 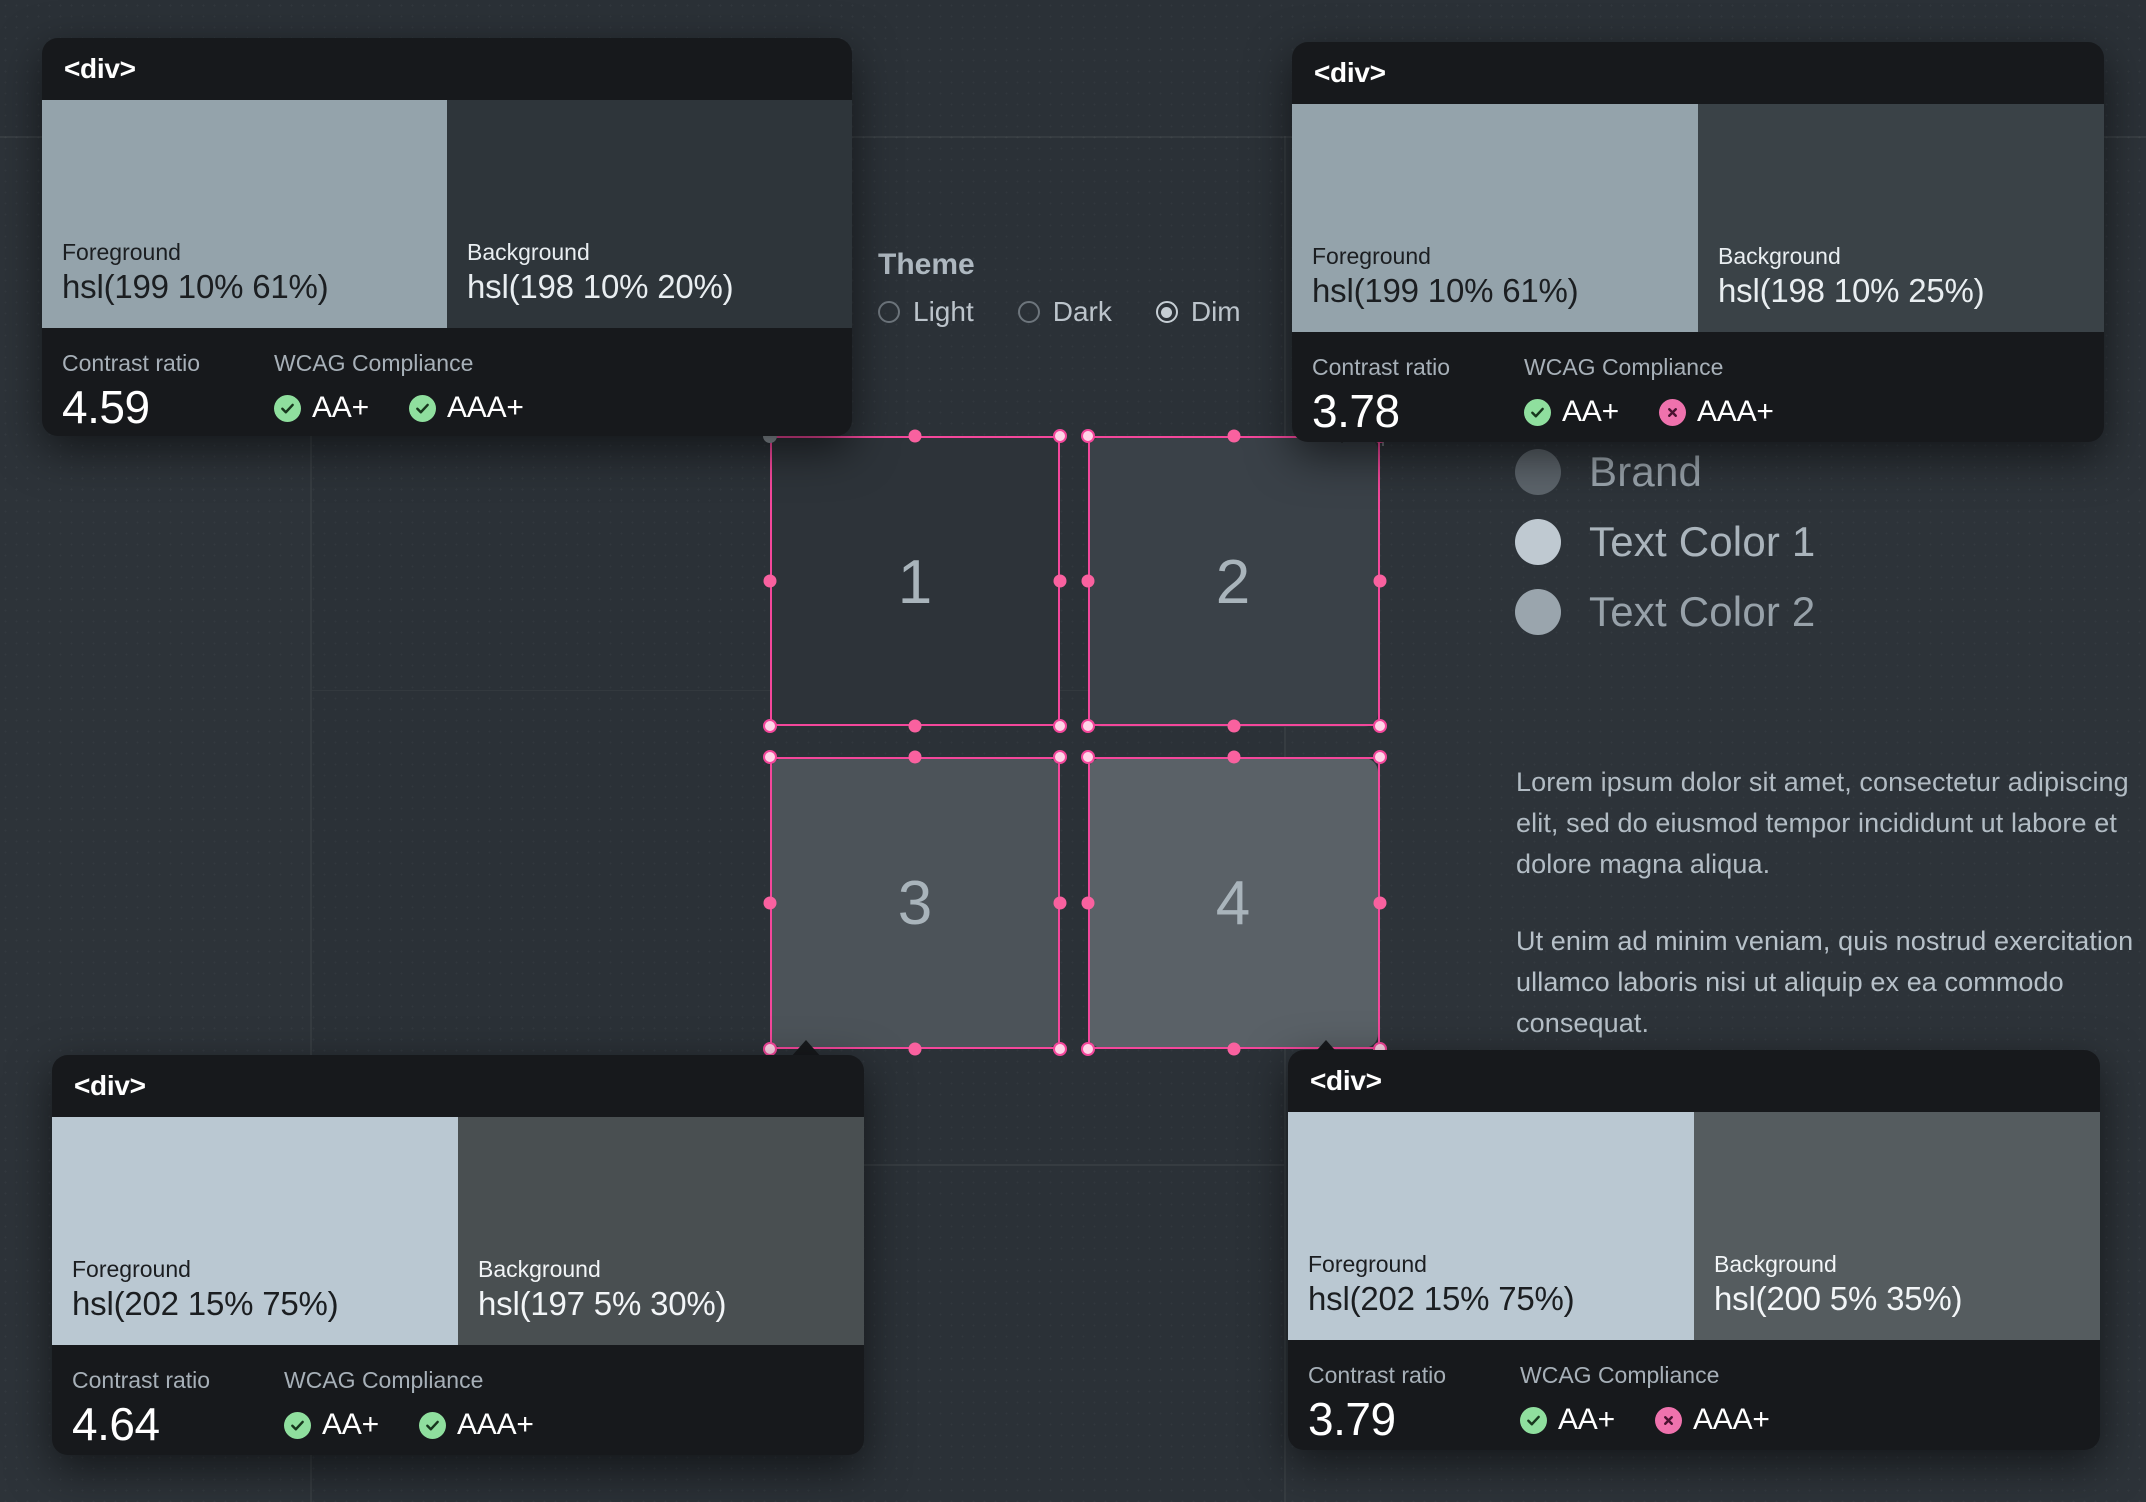 I want to click on grid-cell-2-label: 2, so click(x=1233, y=582).